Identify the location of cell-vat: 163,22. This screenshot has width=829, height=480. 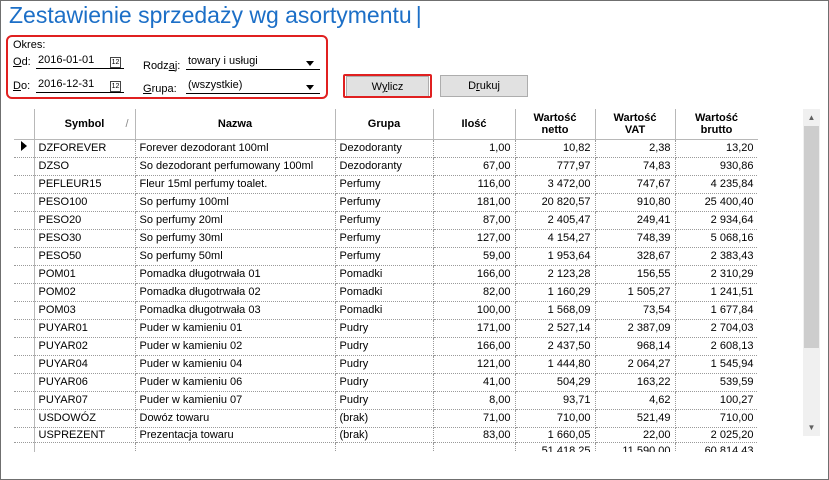
(635, 382).